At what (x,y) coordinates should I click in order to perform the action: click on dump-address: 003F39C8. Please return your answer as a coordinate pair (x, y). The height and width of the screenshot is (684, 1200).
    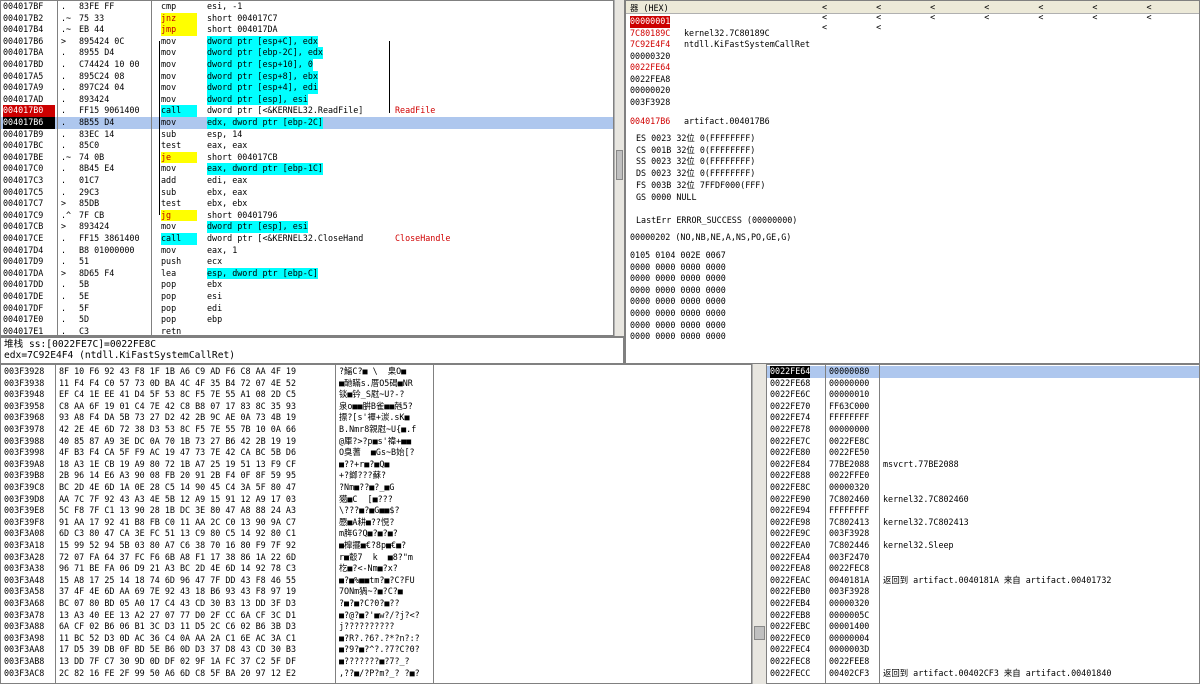
    Looking at the image, I should click on (24, 488).